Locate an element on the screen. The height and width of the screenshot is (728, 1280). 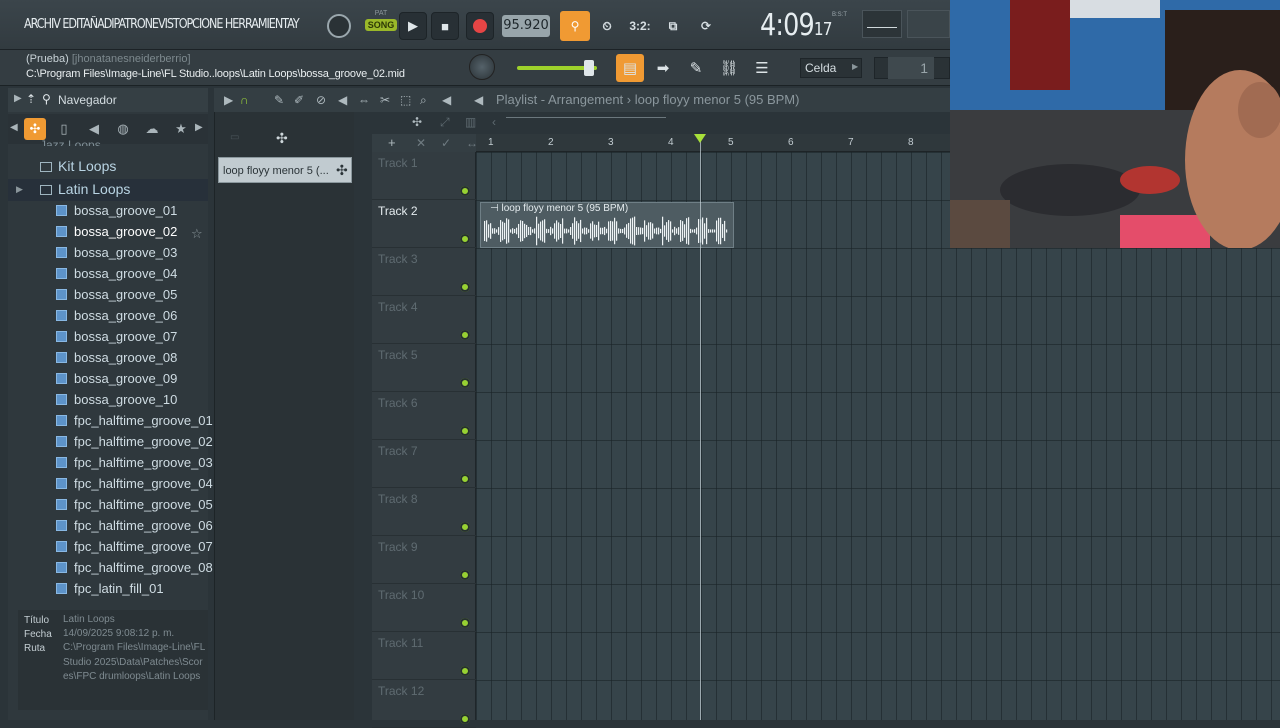
countdown-button: 3:2: is located at coordinates (640, 26).